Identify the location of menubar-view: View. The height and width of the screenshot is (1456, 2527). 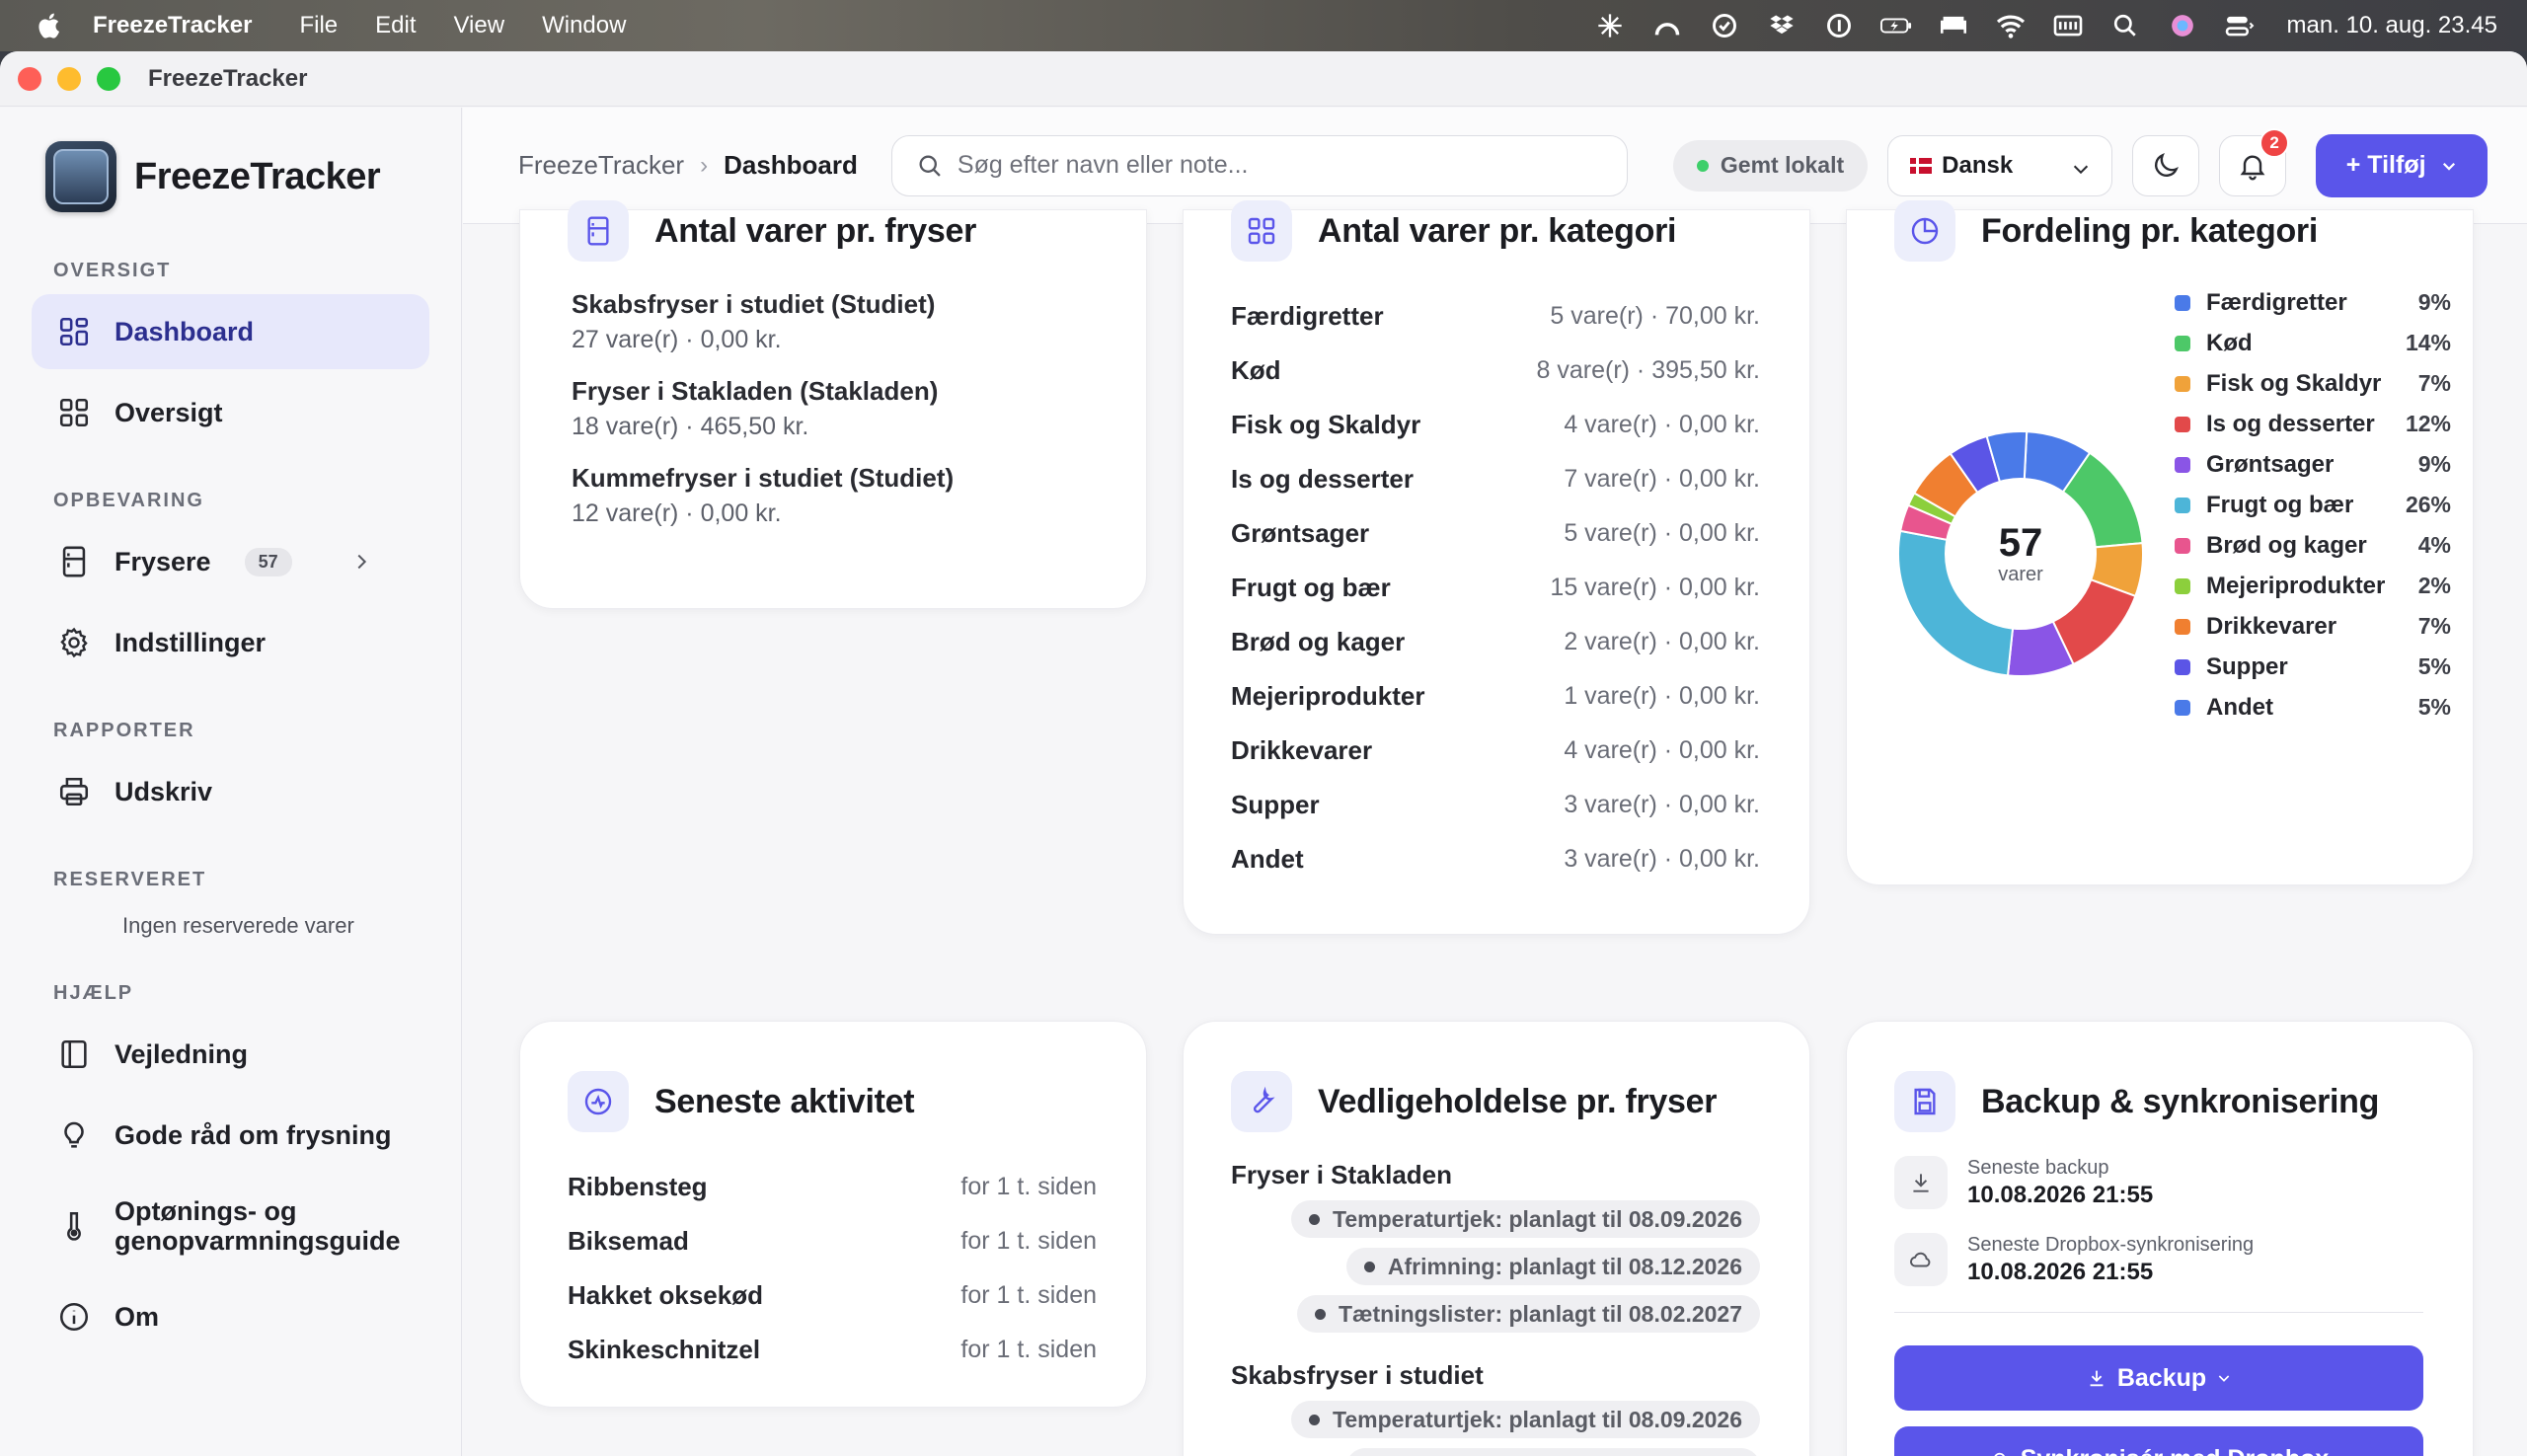
(478, 25).